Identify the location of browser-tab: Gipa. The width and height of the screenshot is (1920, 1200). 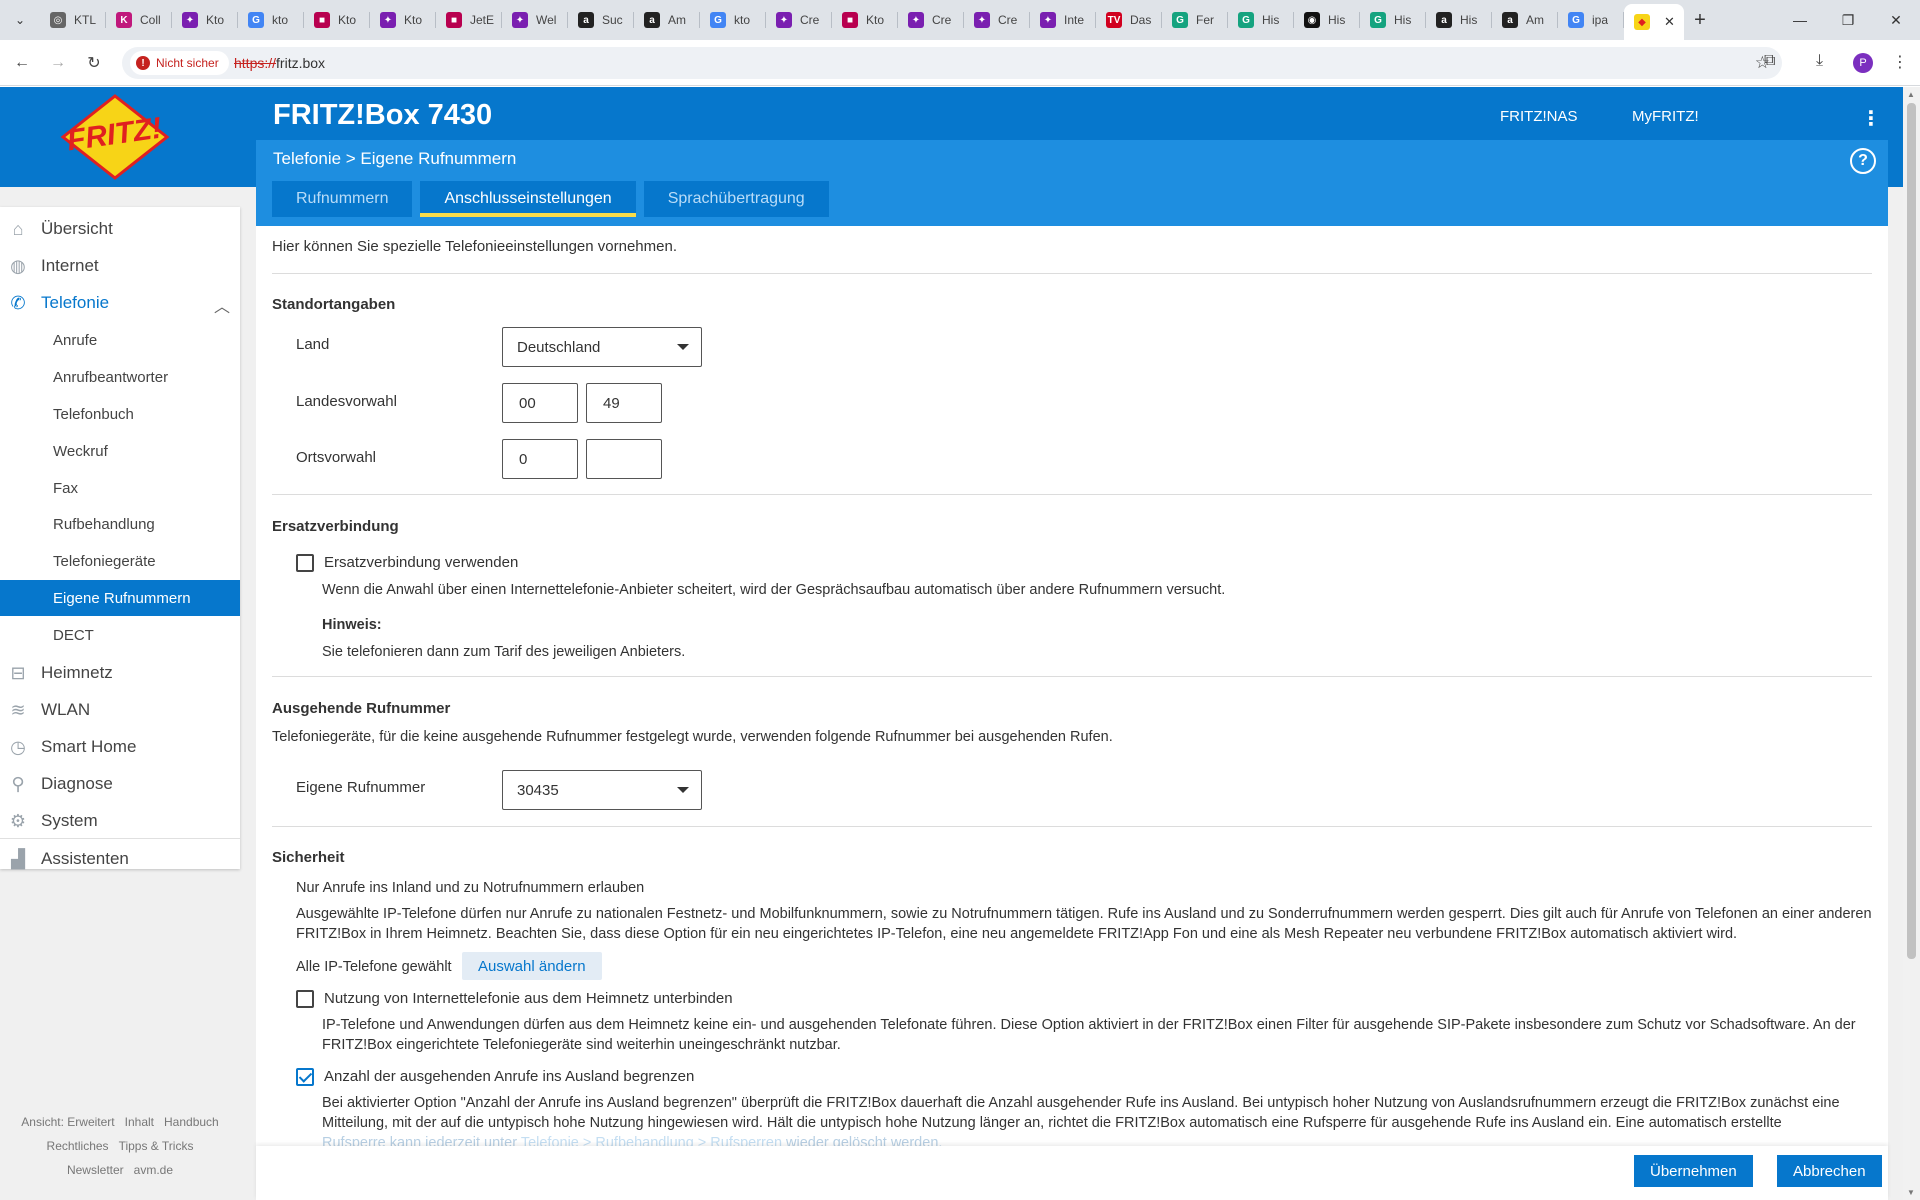
(1591, 20).